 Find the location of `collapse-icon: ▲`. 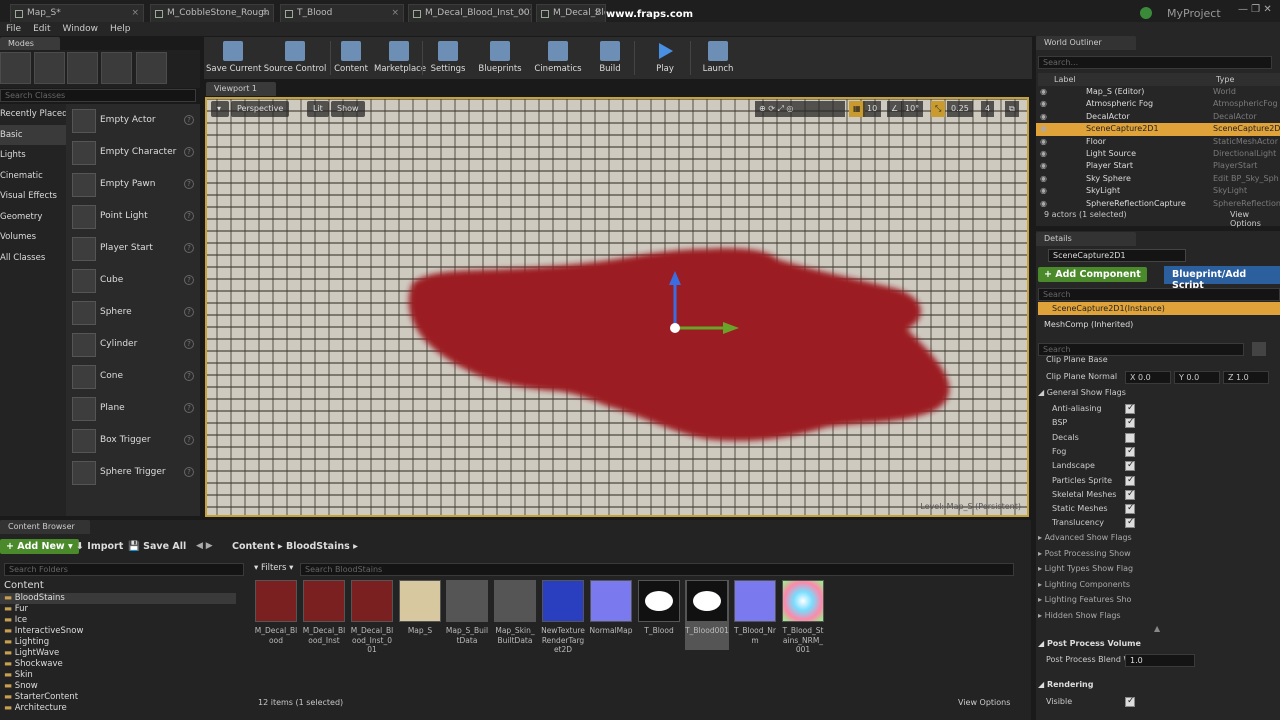

collapse-icon: ▲ is located at coordinates (1157, 628).